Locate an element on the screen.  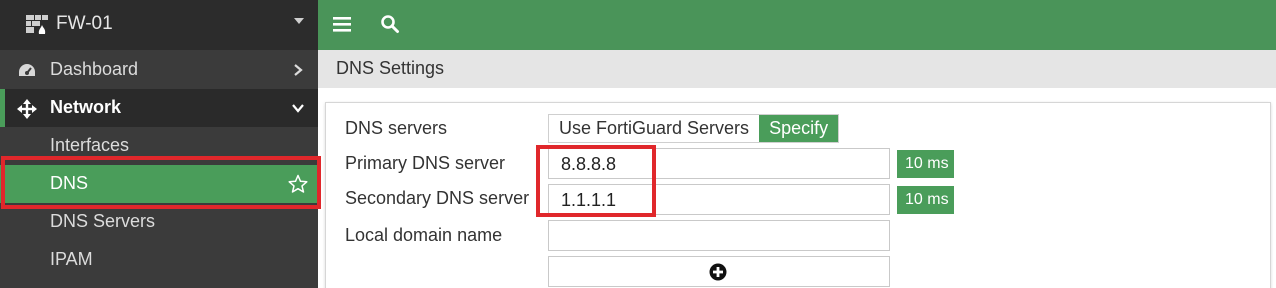
local-domain-input is located at coordinates (719, 235).